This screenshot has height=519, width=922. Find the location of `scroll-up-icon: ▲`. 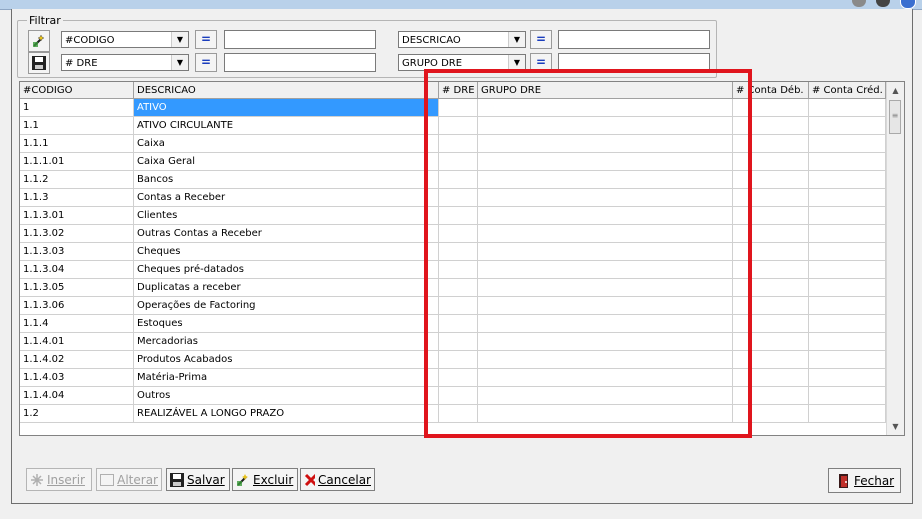

scroll-up-icon: ▲ is located at coordinates (895, 90).